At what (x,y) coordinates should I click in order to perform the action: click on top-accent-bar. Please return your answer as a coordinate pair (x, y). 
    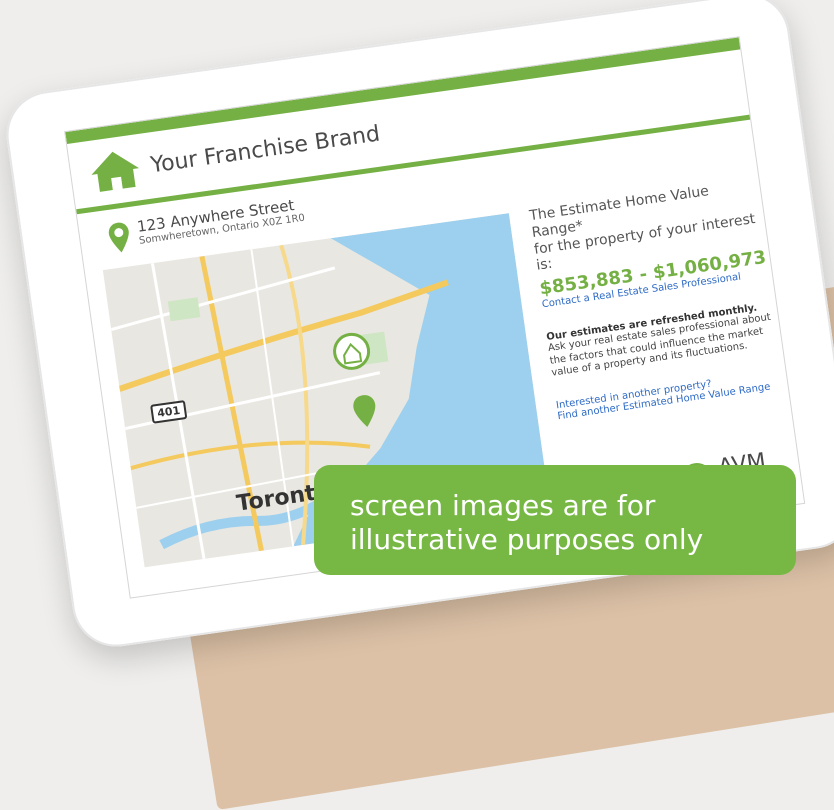
    Looking at the image, I should click on (403, 90).